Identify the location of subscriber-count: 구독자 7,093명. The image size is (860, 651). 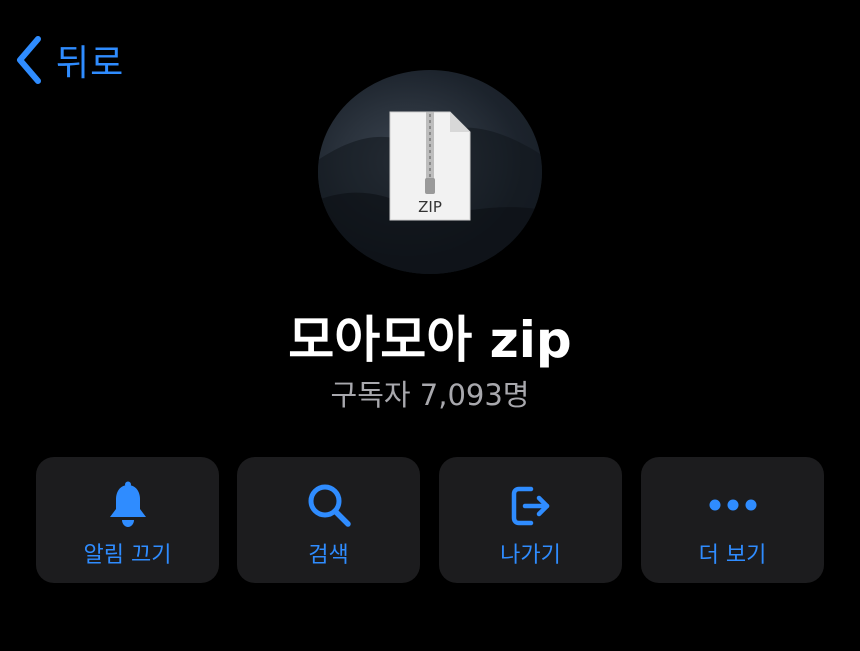
(430, 395).